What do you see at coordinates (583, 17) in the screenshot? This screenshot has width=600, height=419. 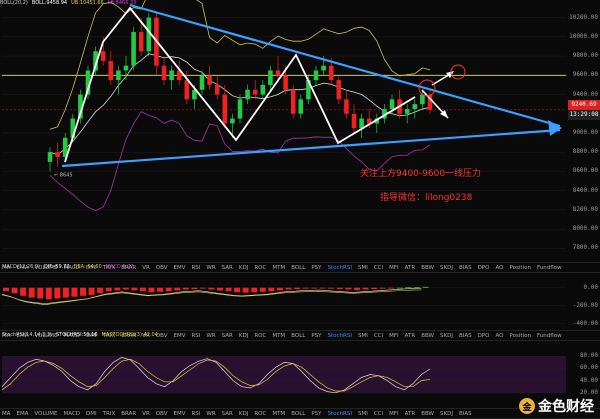 I see `price-tick-label: 10200.00` at bounding box center [583, 17].